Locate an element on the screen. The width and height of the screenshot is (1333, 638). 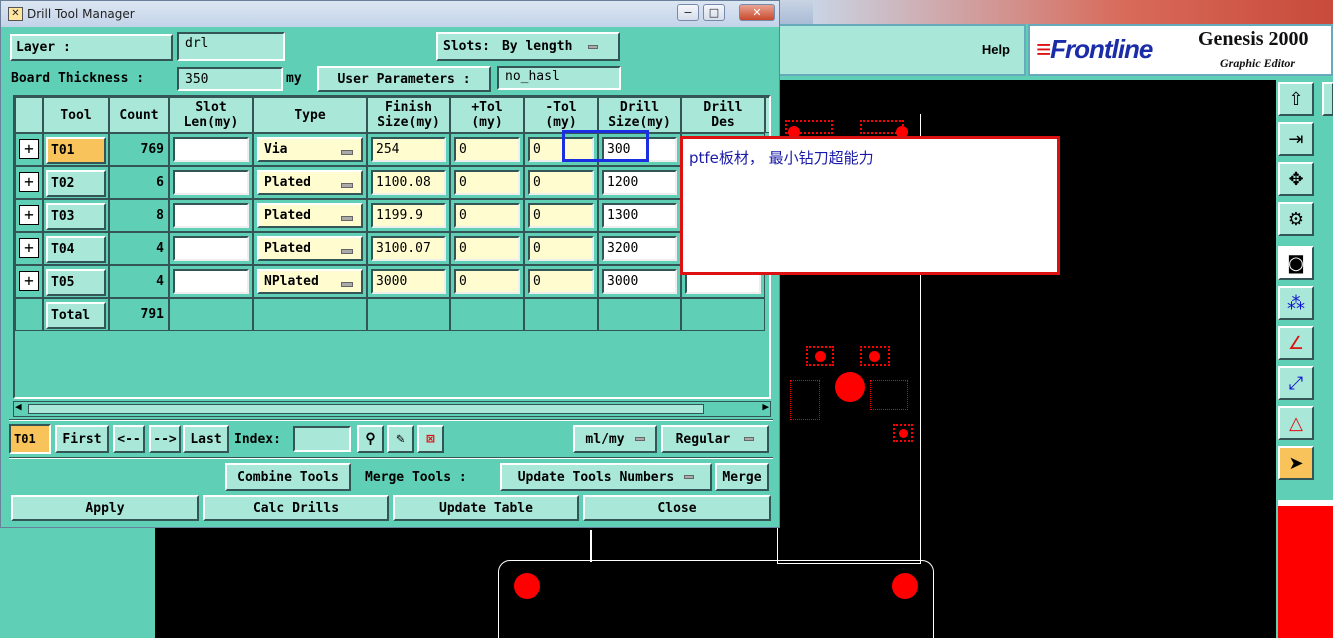
export-icon: ⇧ is located at coordinates (1296, 99).